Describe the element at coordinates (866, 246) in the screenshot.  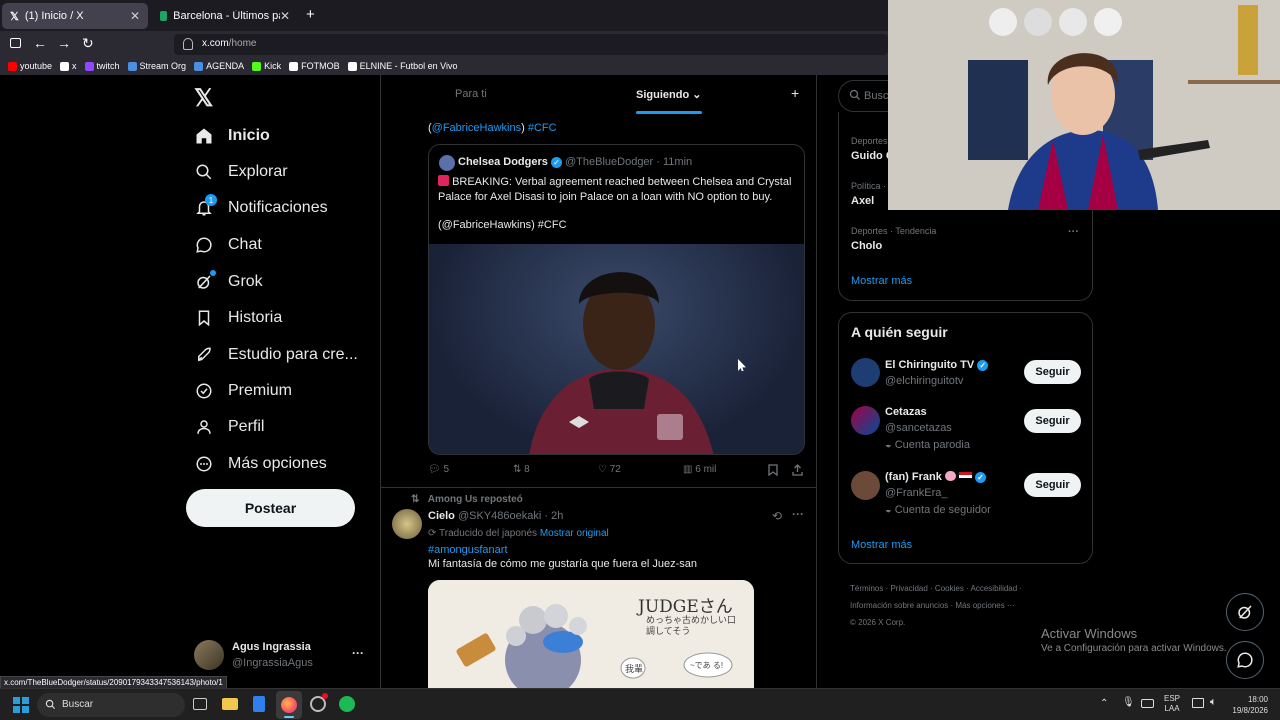
I see `trend-title: Cholo` at that location.